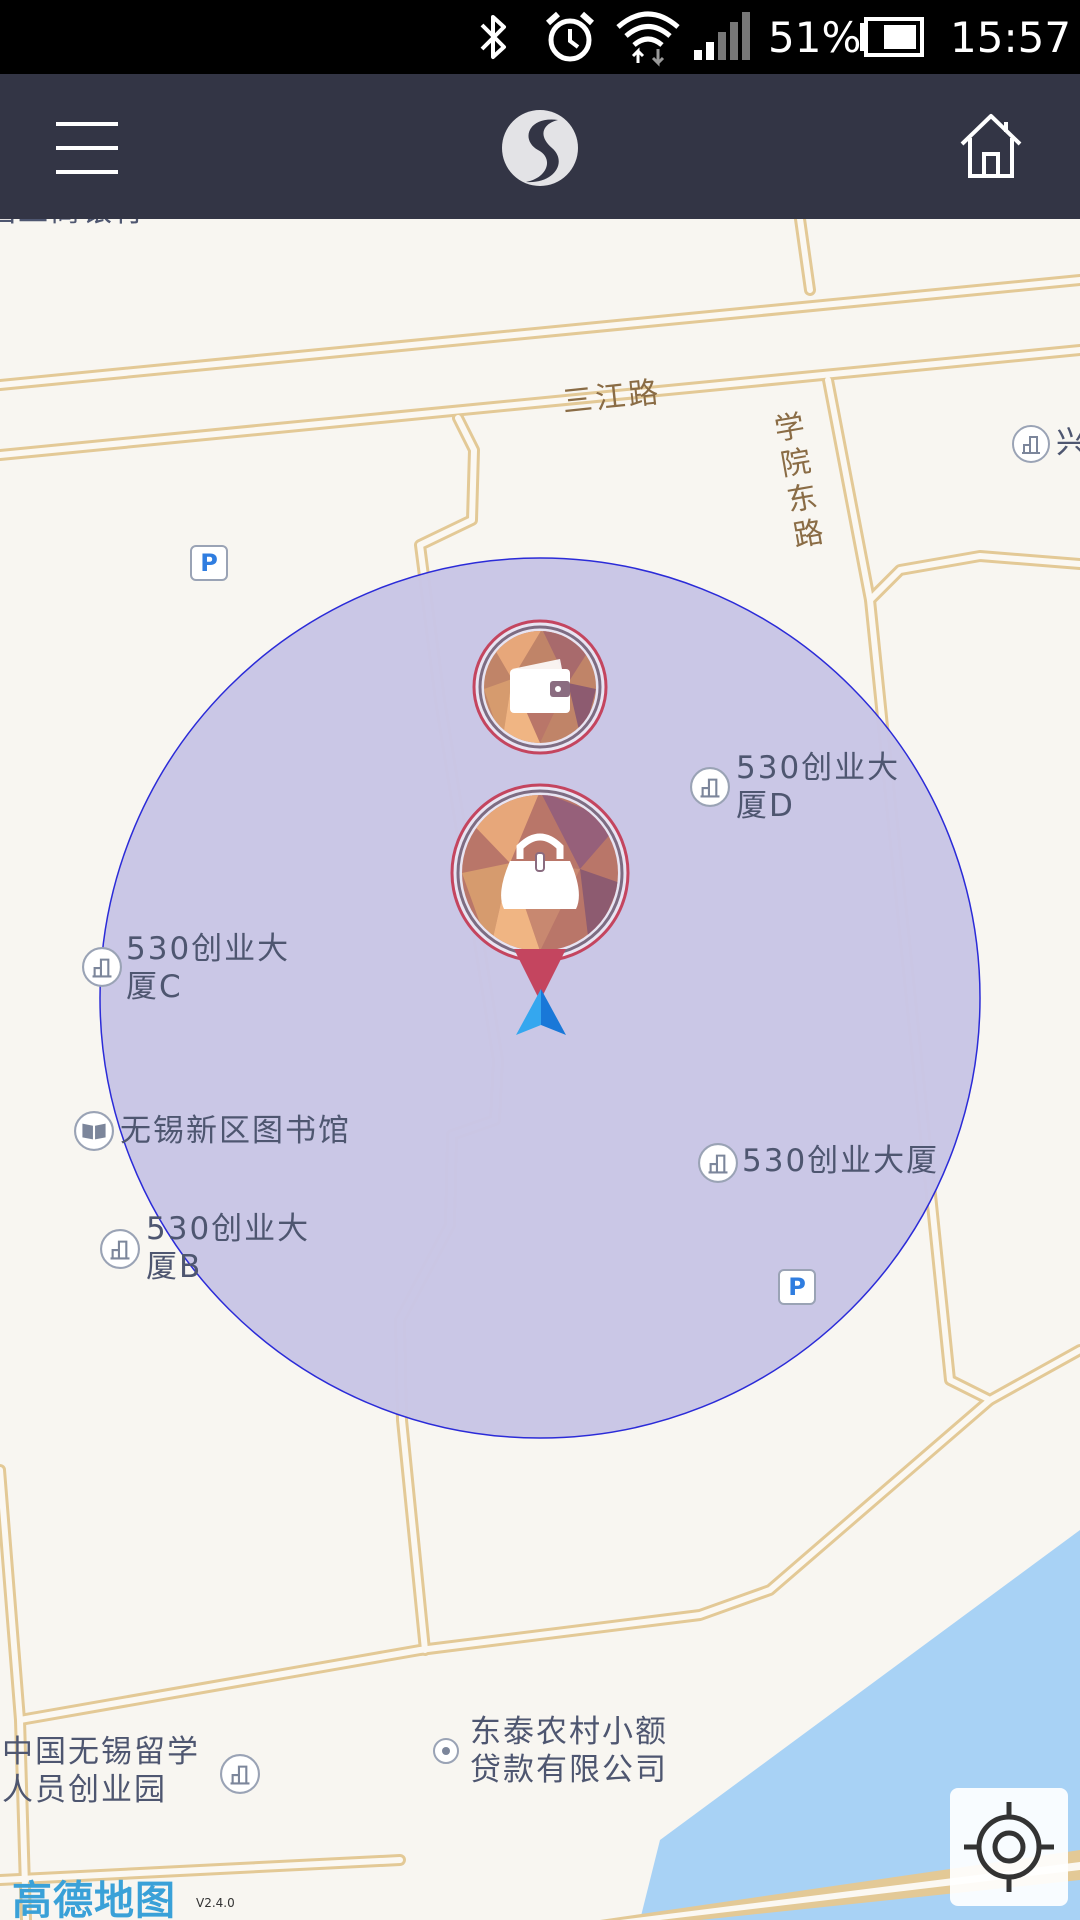 This screenshot has width=1080, height=1920. What do you see at coordinates (228, 1248) in the screenshot?
I see `poi-label-530-b: 530创业大 厦B` at bounding box center [228, 1248].